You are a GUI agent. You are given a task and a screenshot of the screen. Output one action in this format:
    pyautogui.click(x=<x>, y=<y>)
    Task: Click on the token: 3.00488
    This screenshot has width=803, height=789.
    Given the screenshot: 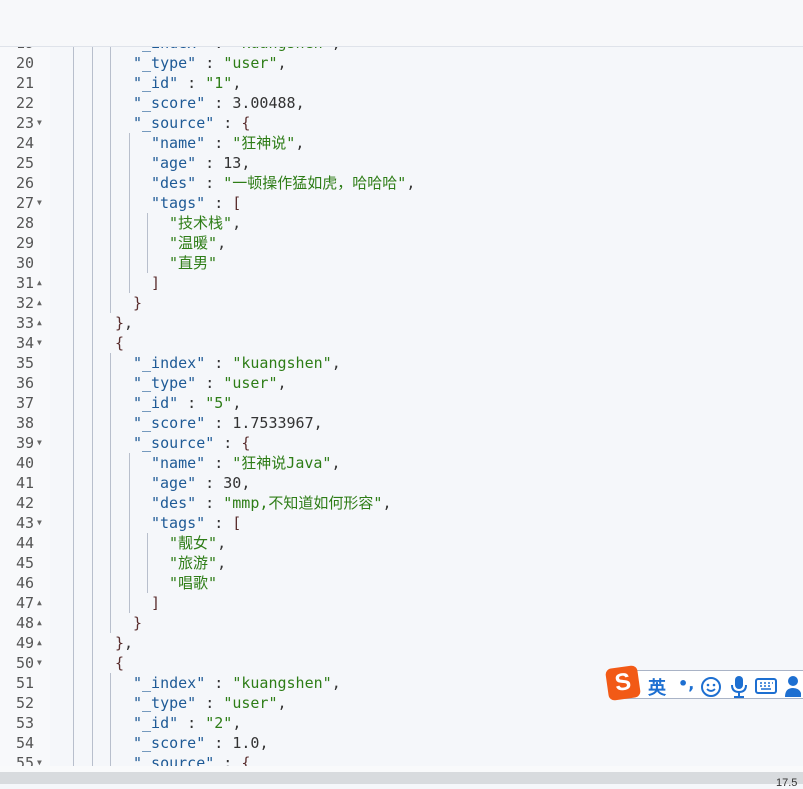 What is the action you would take?
    pyautogui.click(x=264, y=103)
    